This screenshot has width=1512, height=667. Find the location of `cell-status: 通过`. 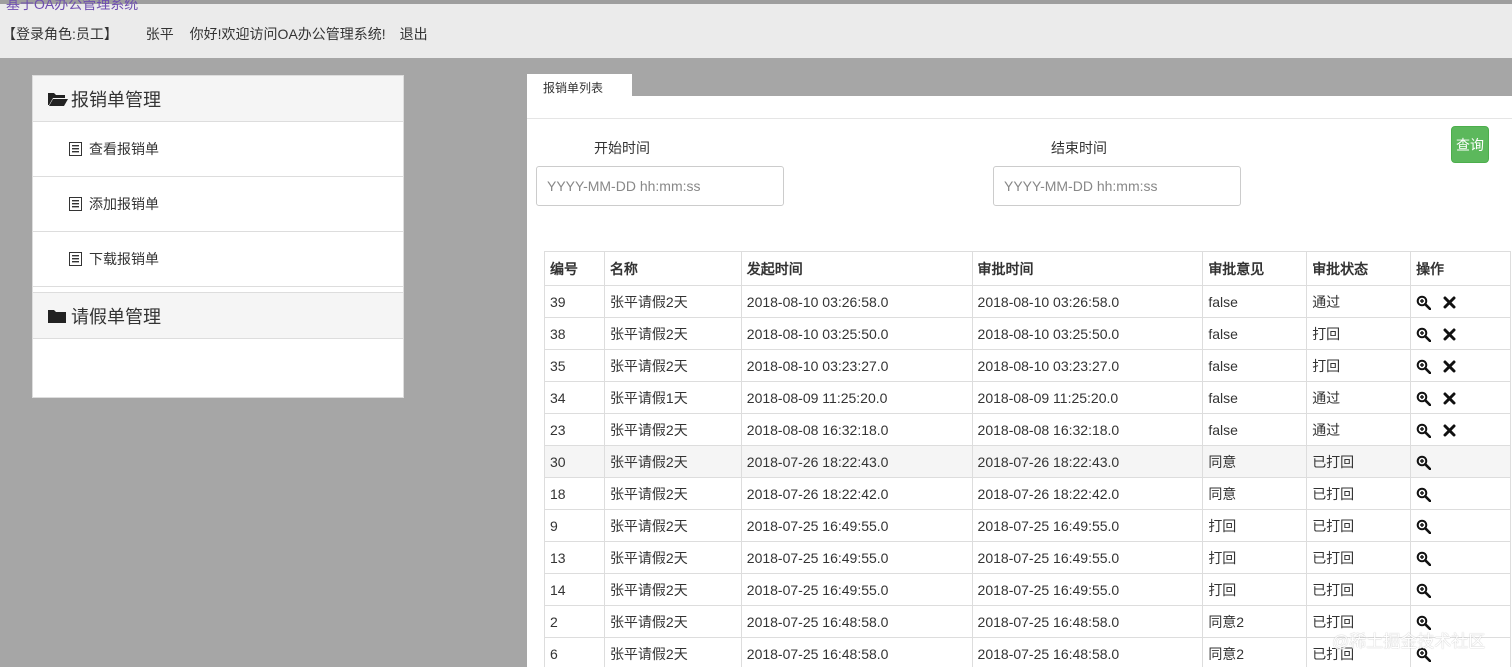

cell-status: 通过 is located at coordinates (1359, 397).